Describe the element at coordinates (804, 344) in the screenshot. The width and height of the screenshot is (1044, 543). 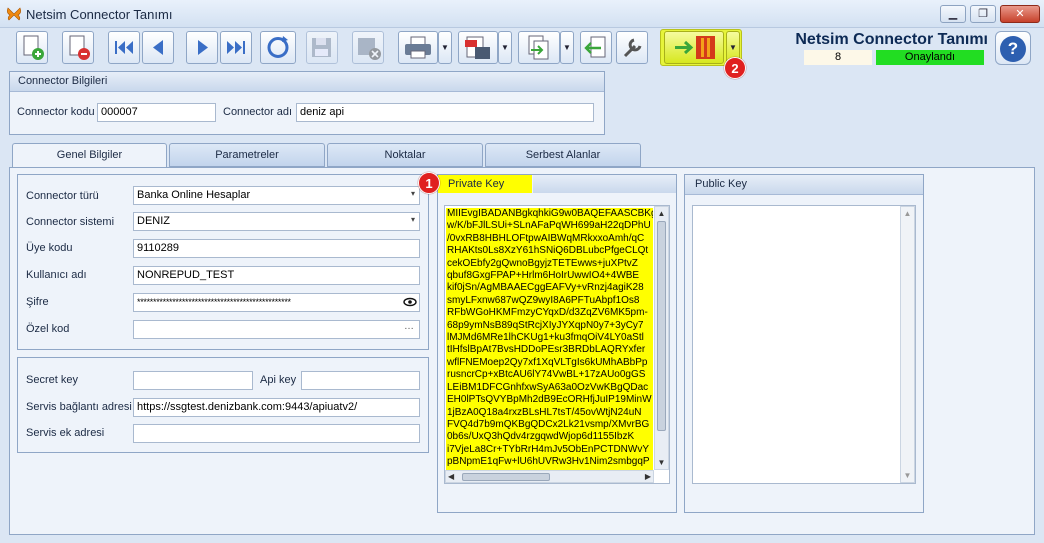
I see `public-key-textarea: ▲ ▼` at that location.